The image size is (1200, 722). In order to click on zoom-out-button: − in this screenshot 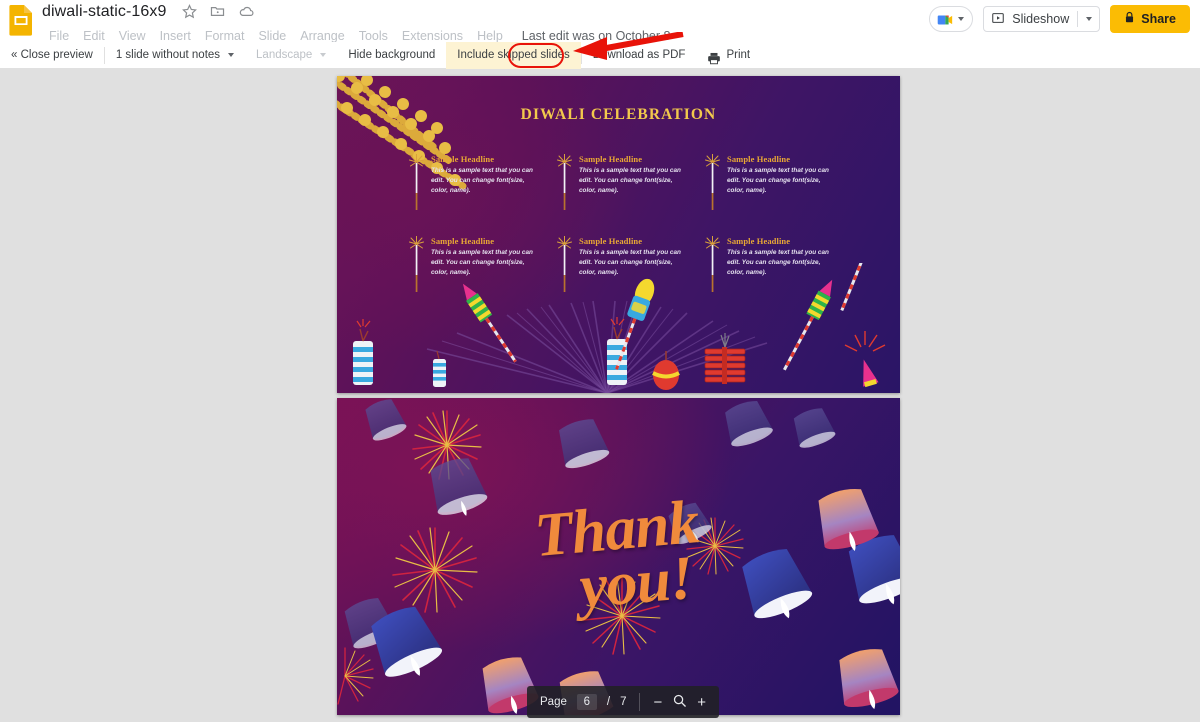, I will do `click(657, 702)`.